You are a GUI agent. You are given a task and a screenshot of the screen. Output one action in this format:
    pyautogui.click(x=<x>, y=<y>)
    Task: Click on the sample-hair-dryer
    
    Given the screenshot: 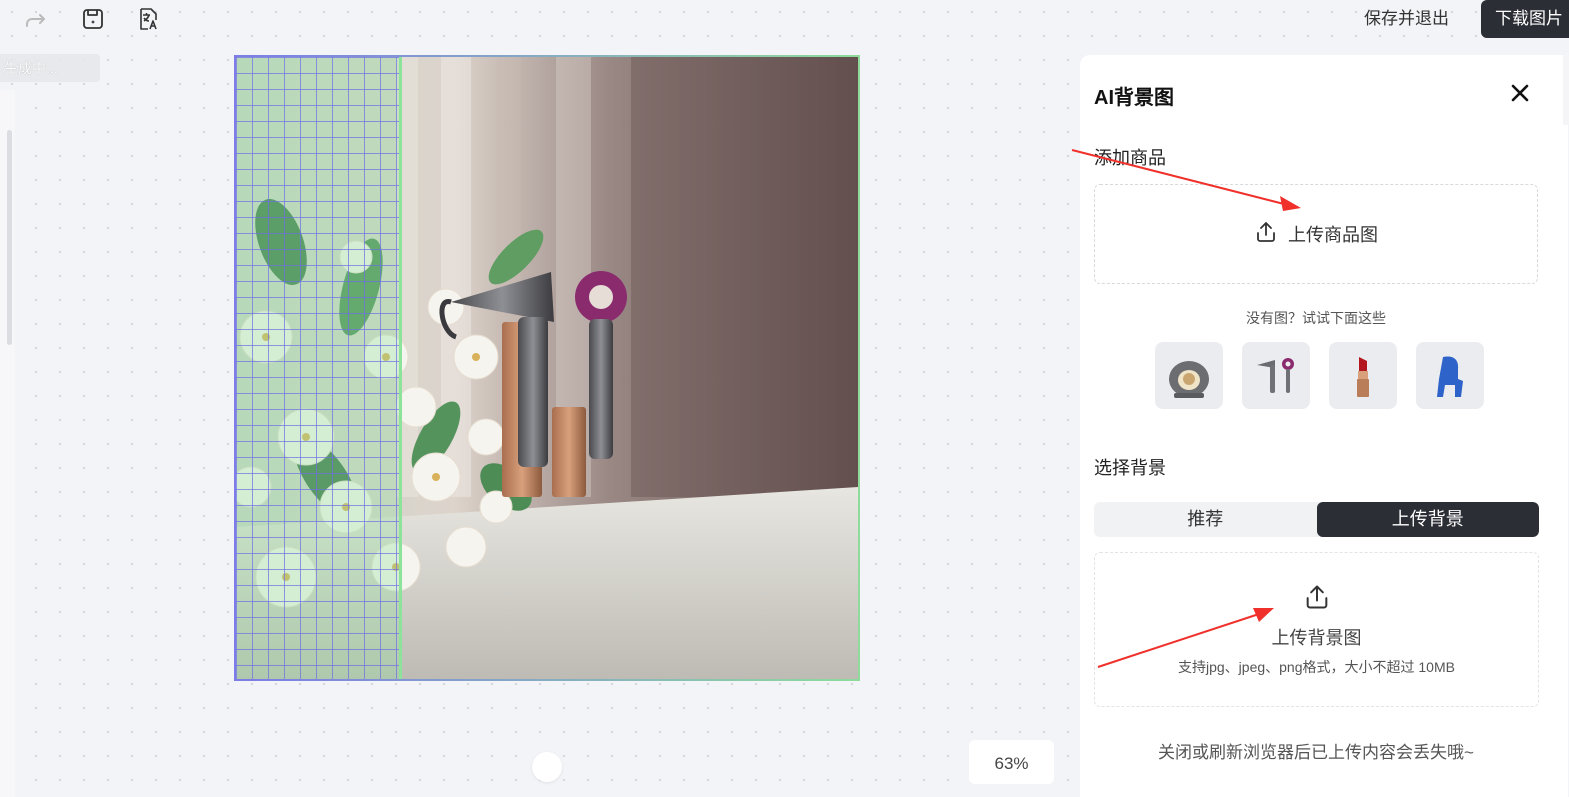 What is the action you would take?
    pyautogui.click(x=1276, y=375)
    